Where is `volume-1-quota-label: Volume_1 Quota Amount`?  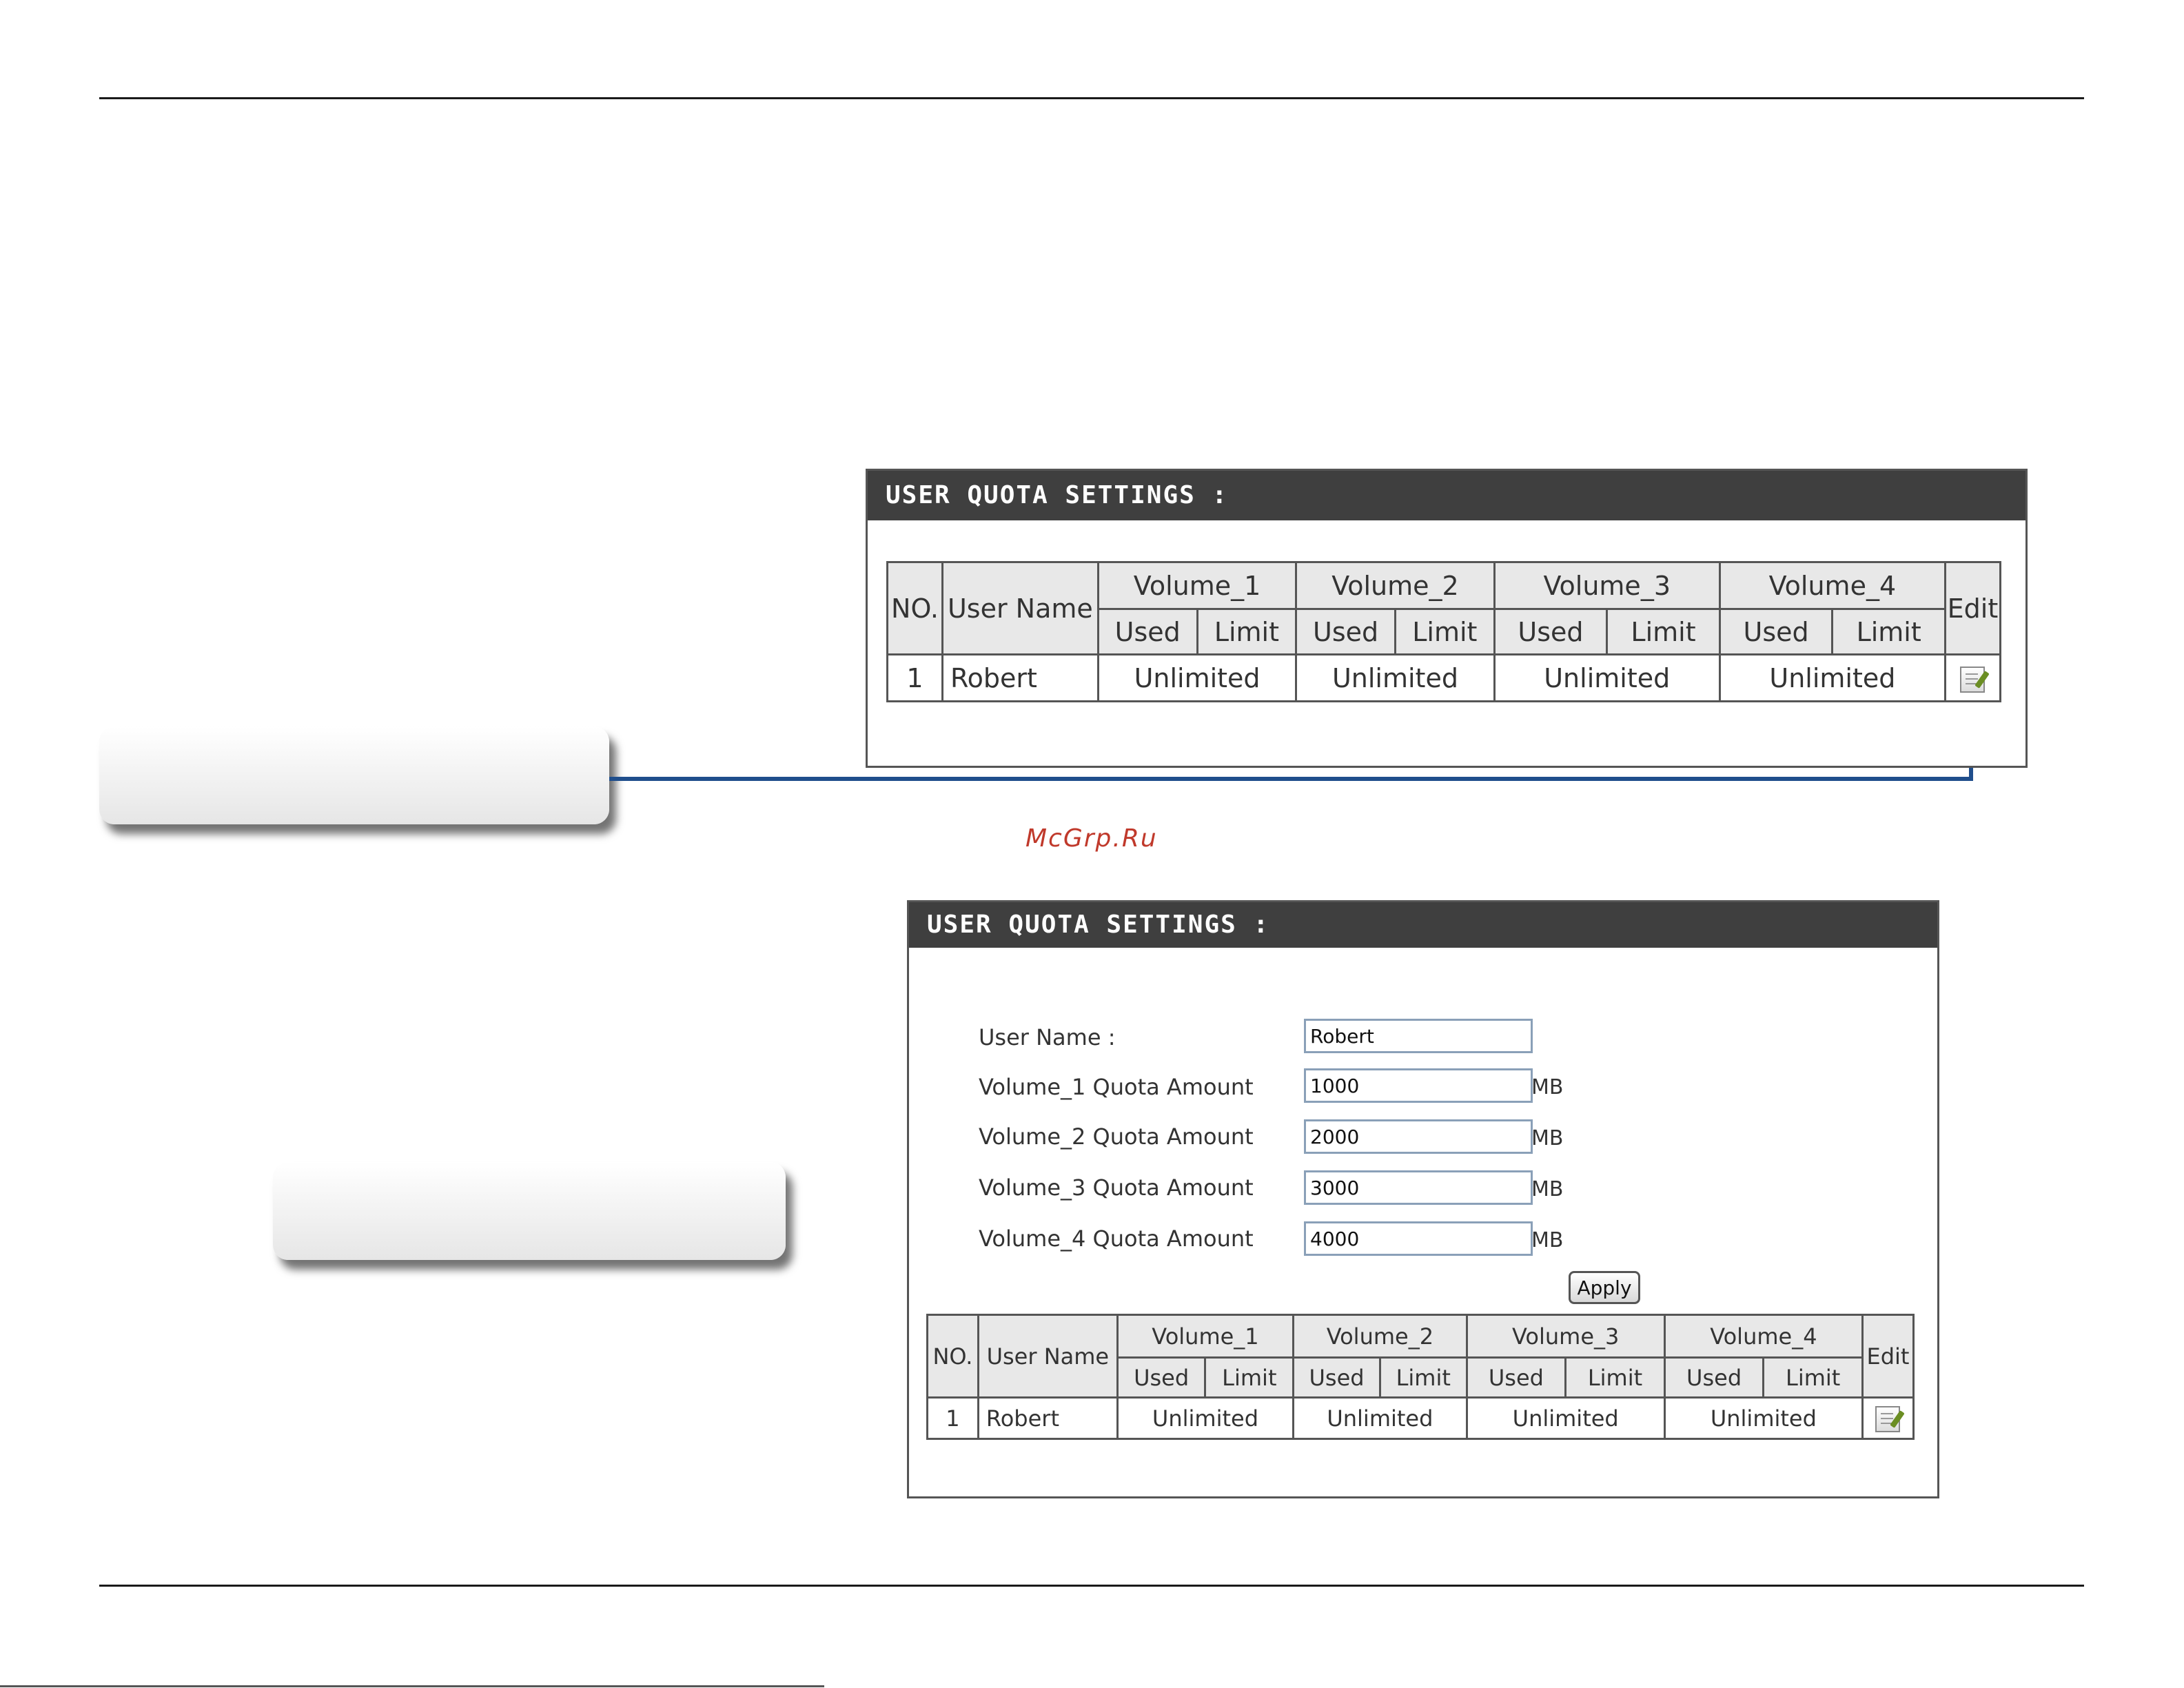
volume-1-quota-label: Volume_1 Quota Amount is located at coordinates (1116, 1087).